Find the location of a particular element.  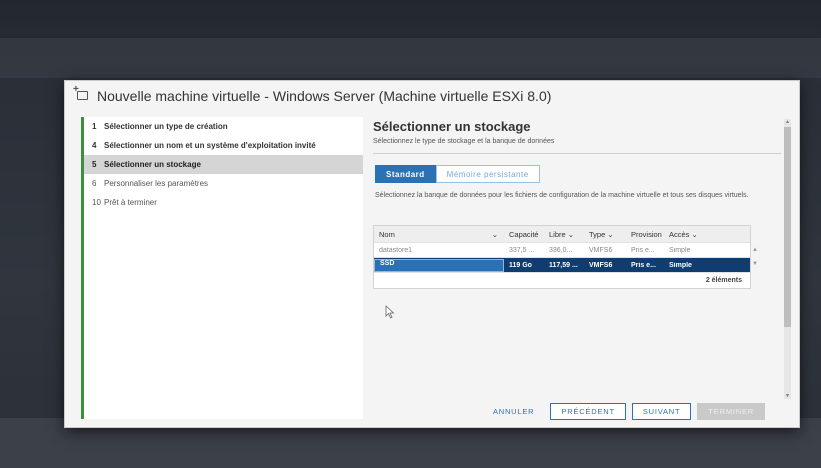

table-scrollbar: ▲ ▼ is located at coordinates (755, 258).